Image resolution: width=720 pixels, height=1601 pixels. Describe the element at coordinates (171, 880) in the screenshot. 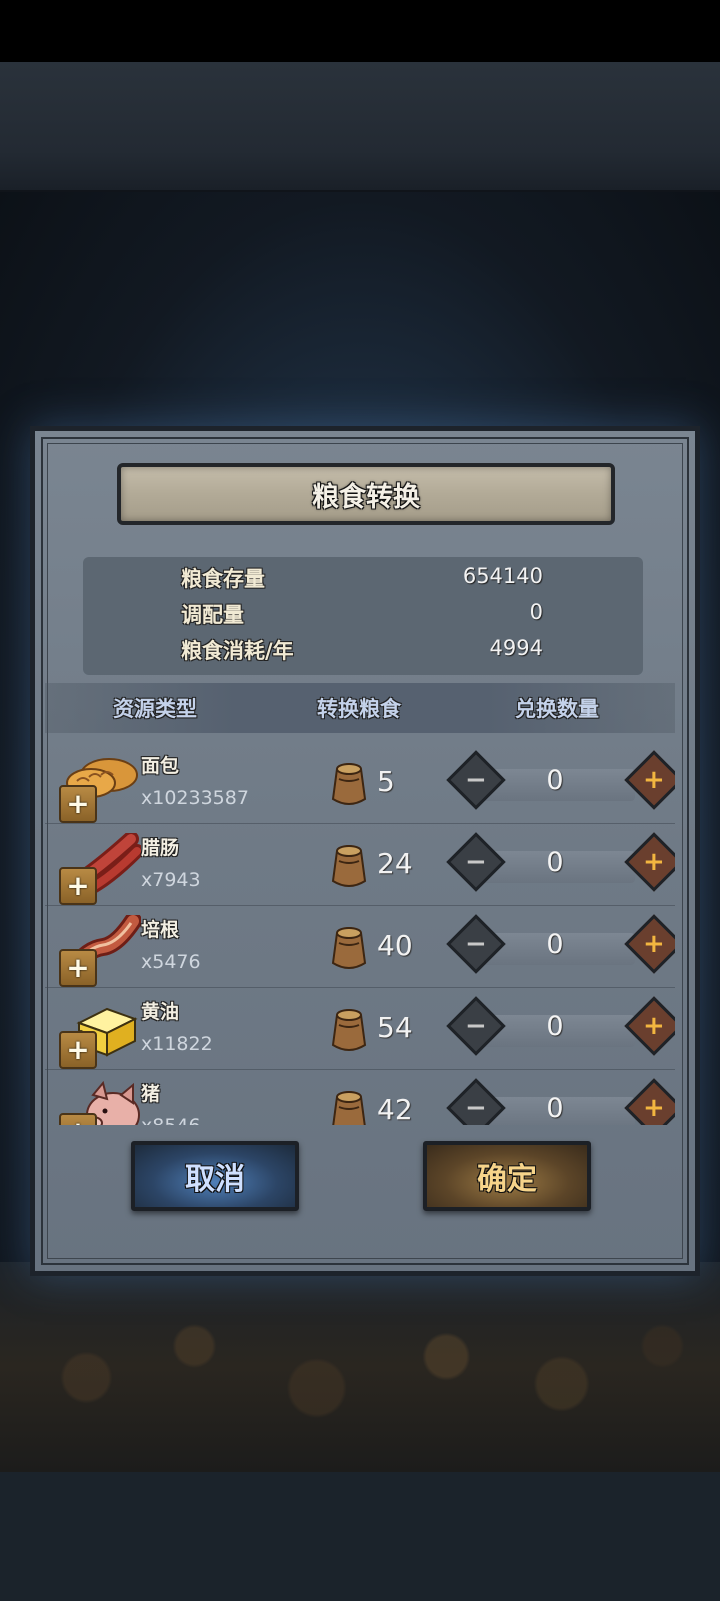

I see `item-count: x7943` at that location.